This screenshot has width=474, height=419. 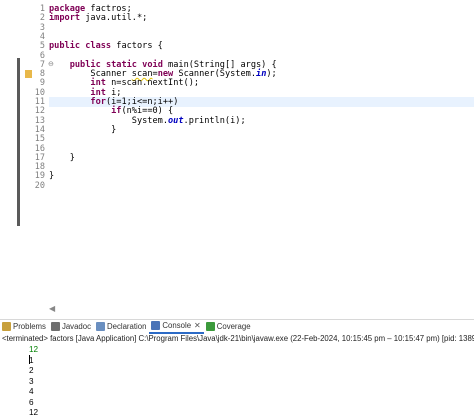 What do you see at coordinates (55, 326) in the screenshot?
I see `at-icon` at bounding box center [55, 326].